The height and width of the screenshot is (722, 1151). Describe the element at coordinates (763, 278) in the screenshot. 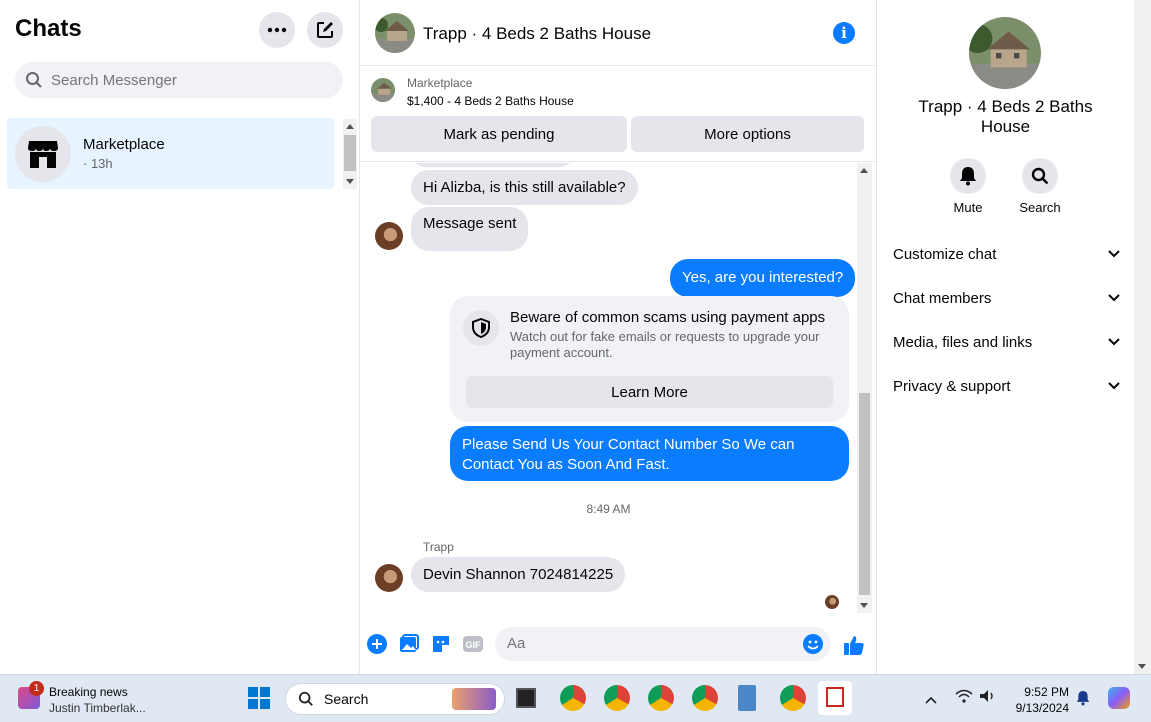

I see `message-bubble-outgoing: Yes, are you interested?` at that location.